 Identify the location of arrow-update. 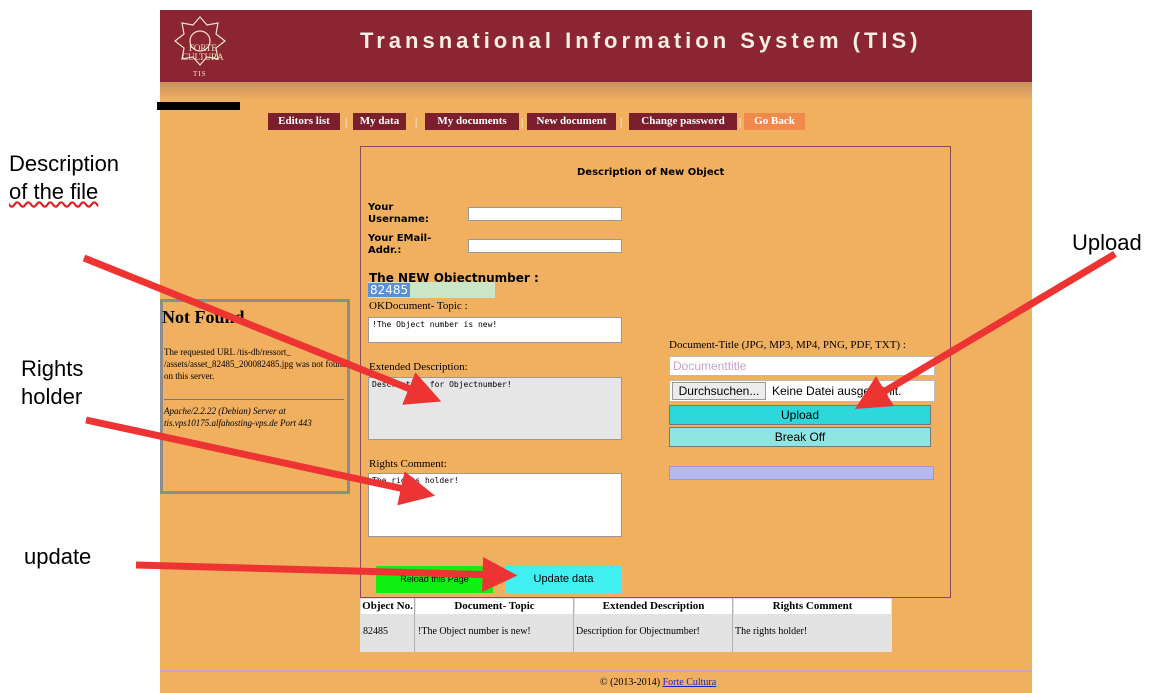
(326, 575).